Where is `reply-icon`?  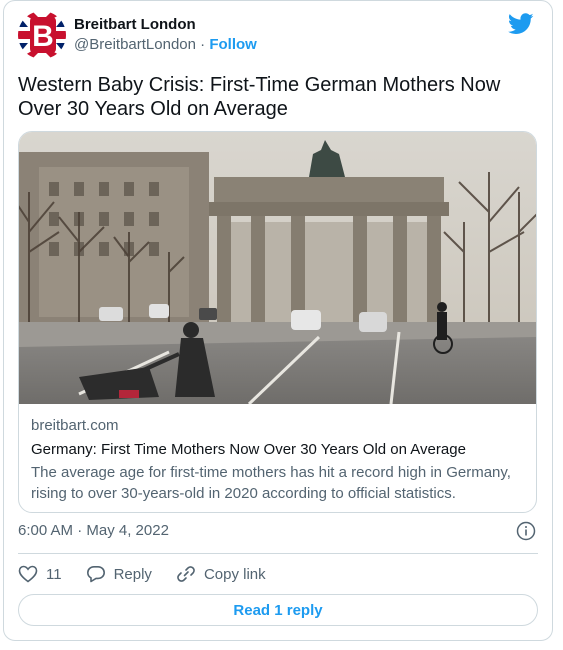
reply-icon is located at coordinates (95, 574).